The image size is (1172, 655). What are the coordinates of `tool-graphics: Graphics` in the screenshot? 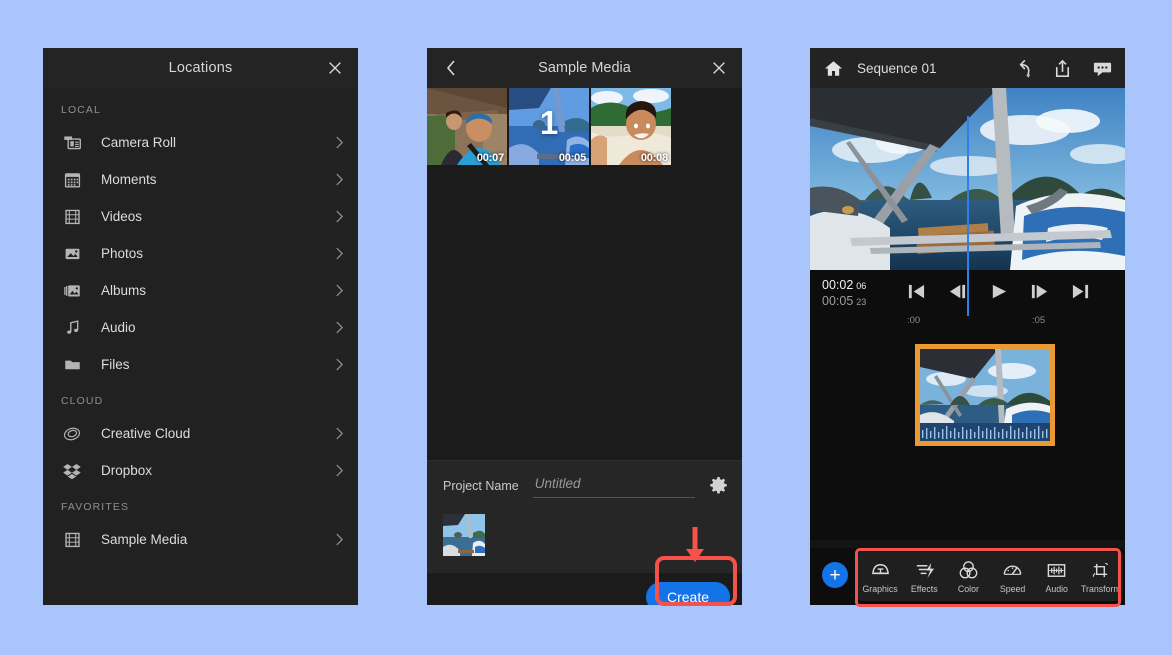 It's located at (880, 577).